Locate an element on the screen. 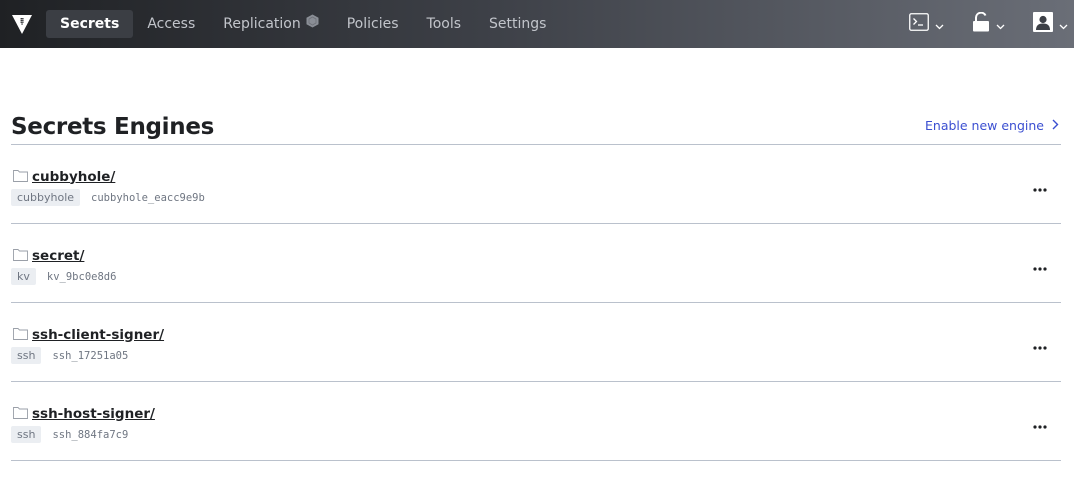 The width and height of the screenshot is (1074, 484). engine-path: ssh-host-signer/ is located at coordinates (84, 413).